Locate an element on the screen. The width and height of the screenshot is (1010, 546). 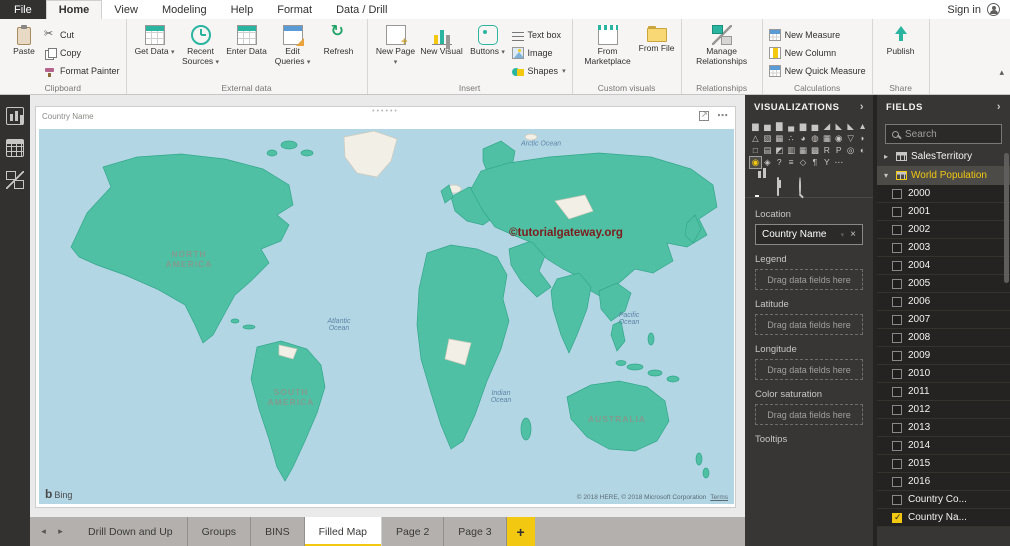
field-item-2005: 2005 is located at coordinates (943, 284).